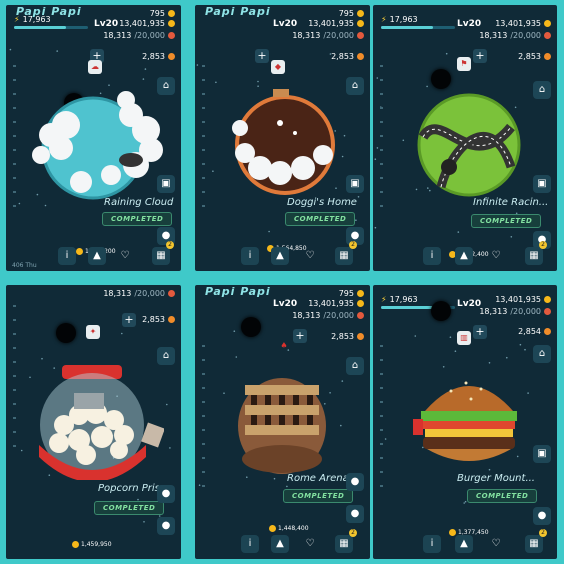 The width and height of the screenshot is (564, 564). I want to click on gold-value: 13,401,935, so click(518, 23).